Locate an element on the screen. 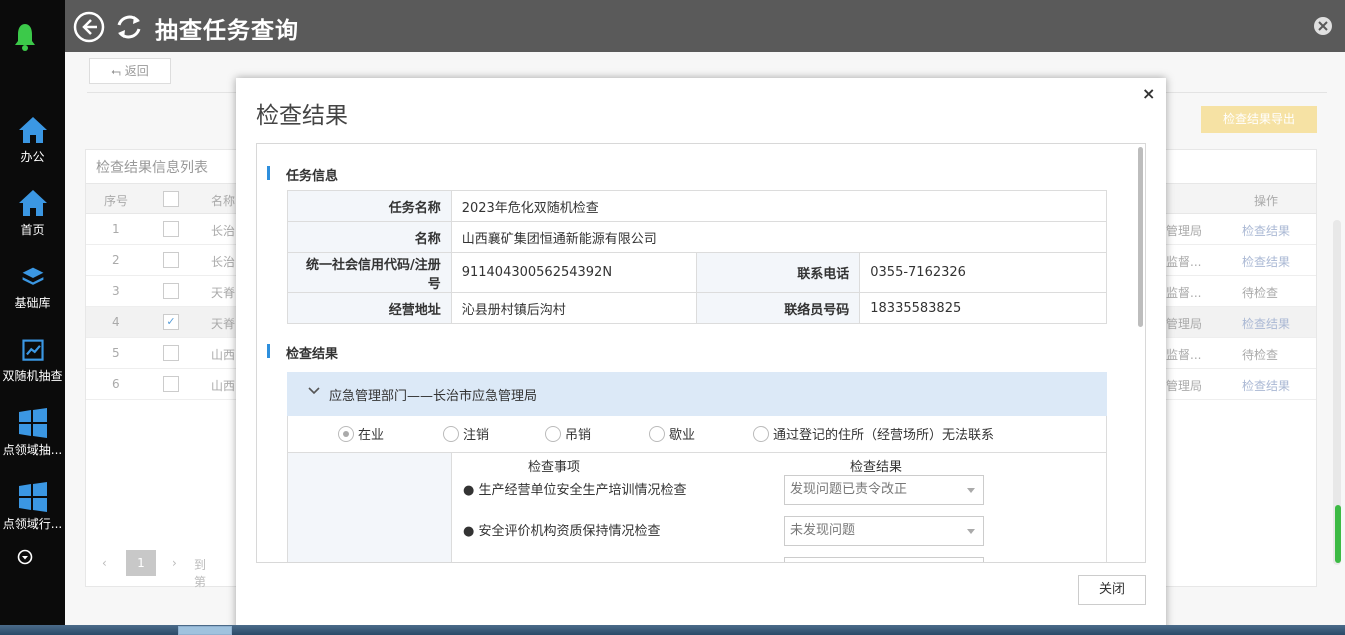  sidebar-item-label: 双随机抽查 is located at coordinates (32, 376).